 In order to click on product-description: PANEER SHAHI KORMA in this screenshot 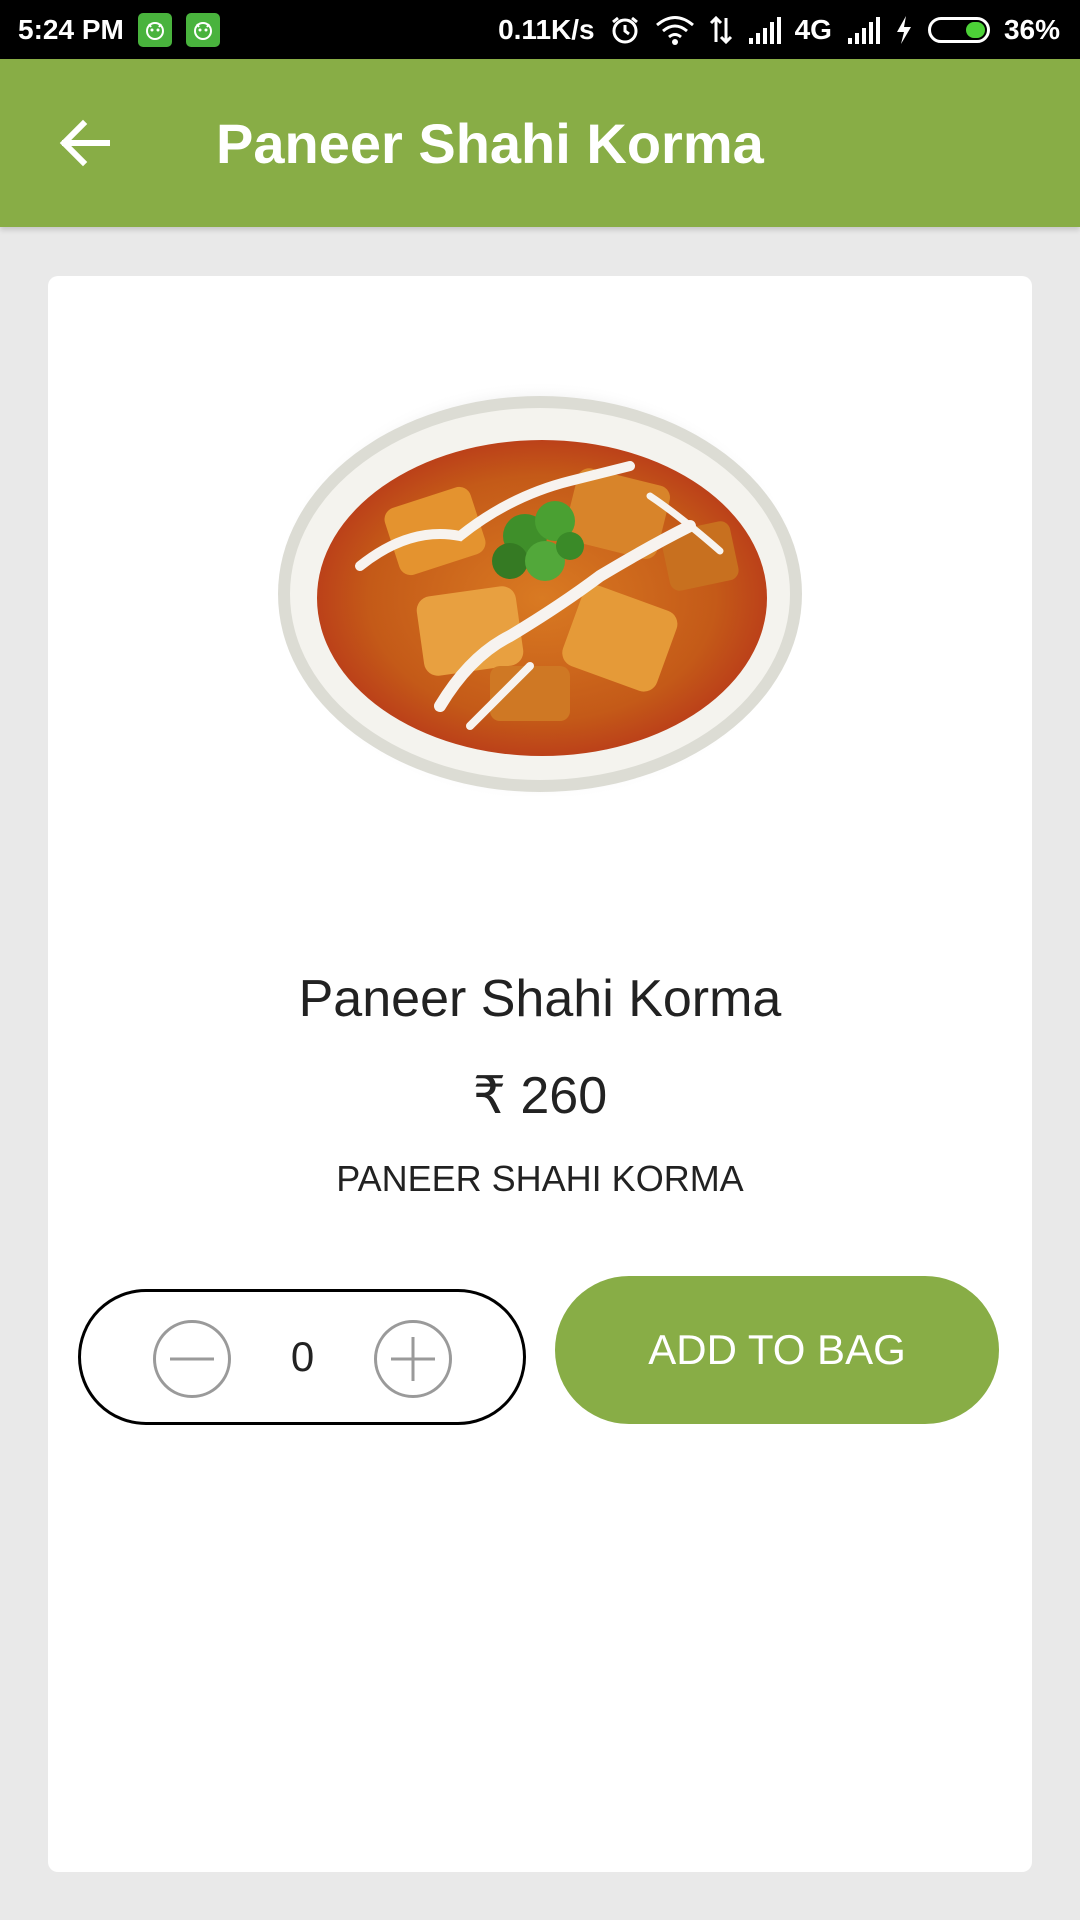, I will do `click(540, 1178)`.